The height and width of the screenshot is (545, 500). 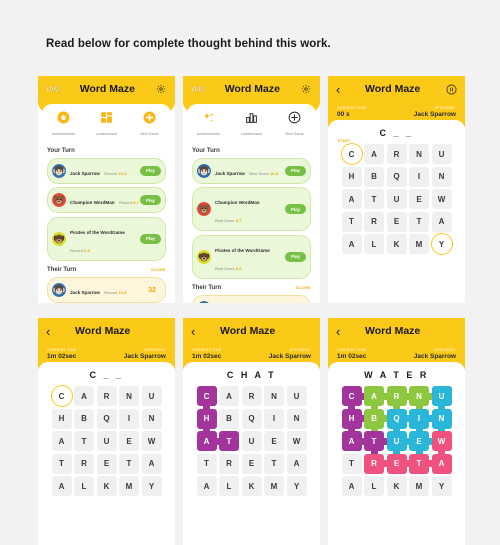 What do you see at coordinates (451, 89) in the screenshot?
I see `pause-icon` at bounding box center [451, 89].